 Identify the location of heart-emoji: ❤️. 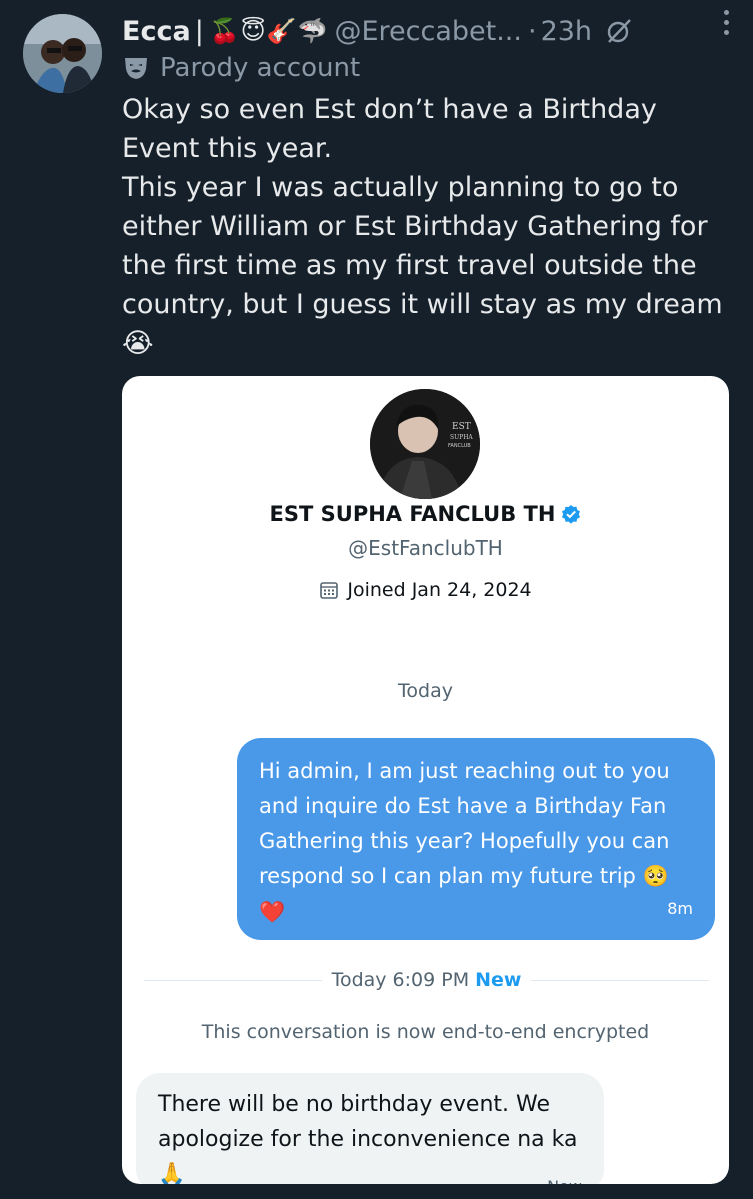
(272, 911).